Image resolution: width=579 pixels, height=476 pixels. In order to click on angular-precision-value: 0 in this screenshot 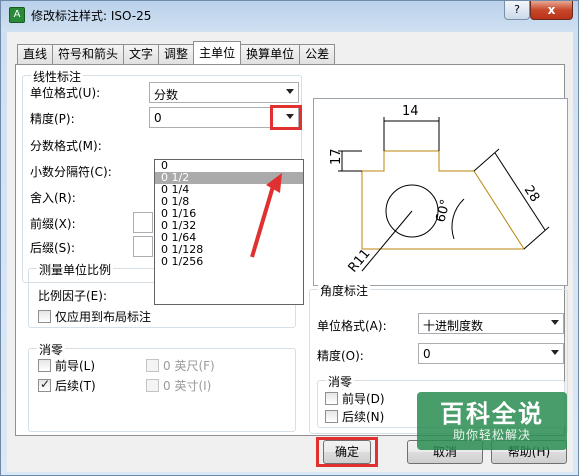, I will do `click(427, 354)`.